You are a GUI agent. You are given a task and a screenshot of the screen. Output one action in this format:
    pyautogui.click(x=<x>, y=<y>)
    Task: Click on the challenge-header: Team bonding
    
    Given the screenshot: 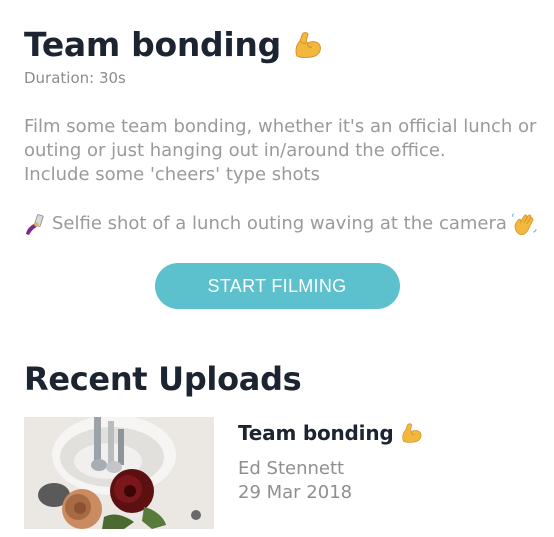 What is the action you would take?
    pyautogui.click(x=279, y=45)
    